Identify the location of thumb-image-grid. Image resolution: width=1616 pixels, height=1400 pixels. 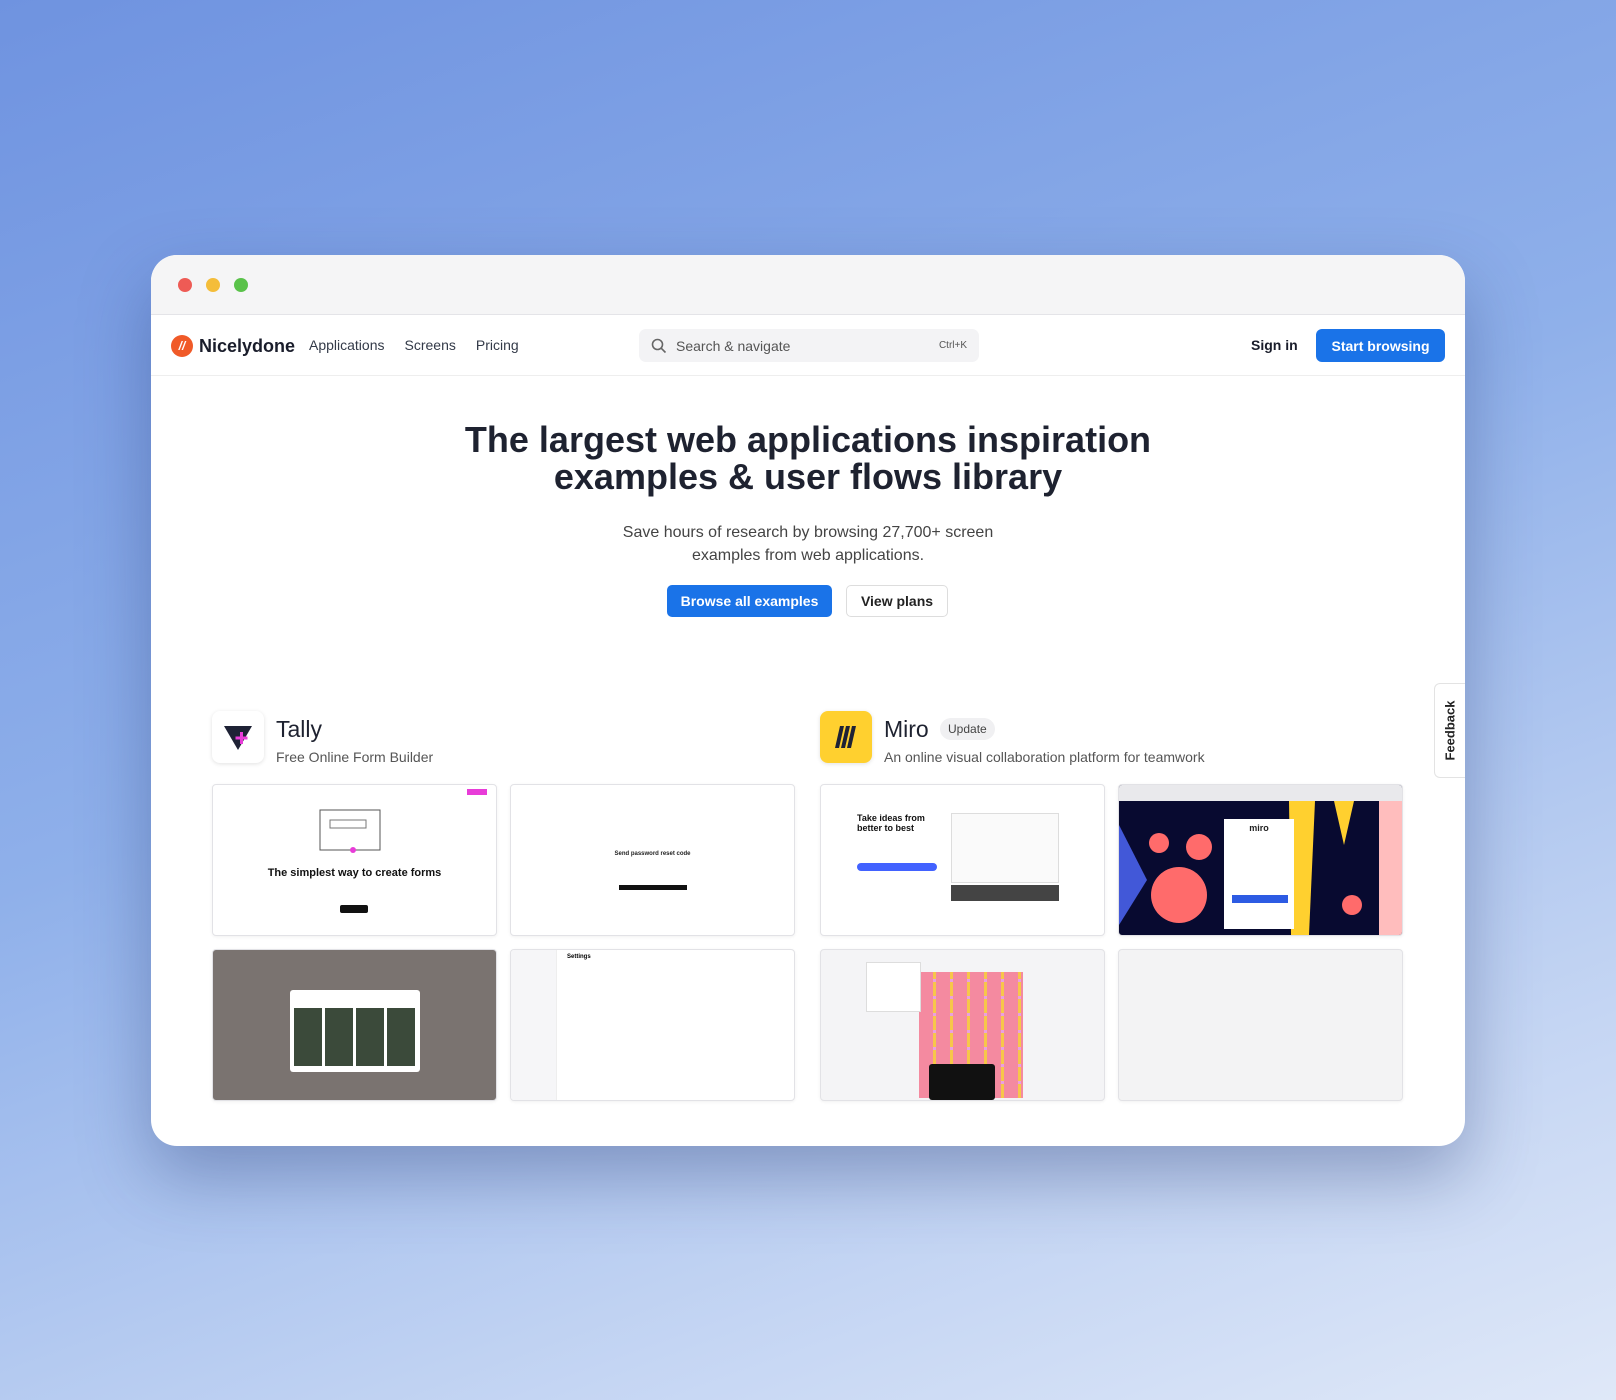
(355, 1037).